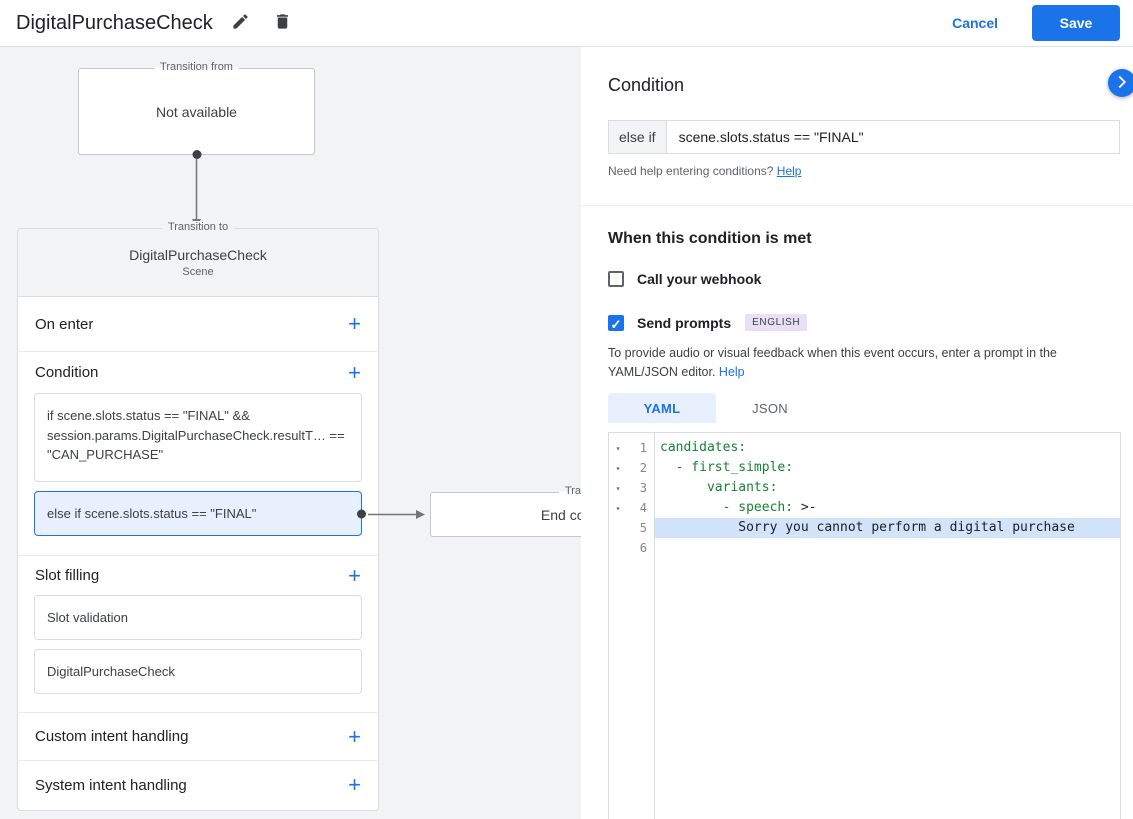 The image size is (1133, 819). Describe the element at coordinates (67, 575) in the screenshot. I see `slot-filling-label: Slot filling` at that location.